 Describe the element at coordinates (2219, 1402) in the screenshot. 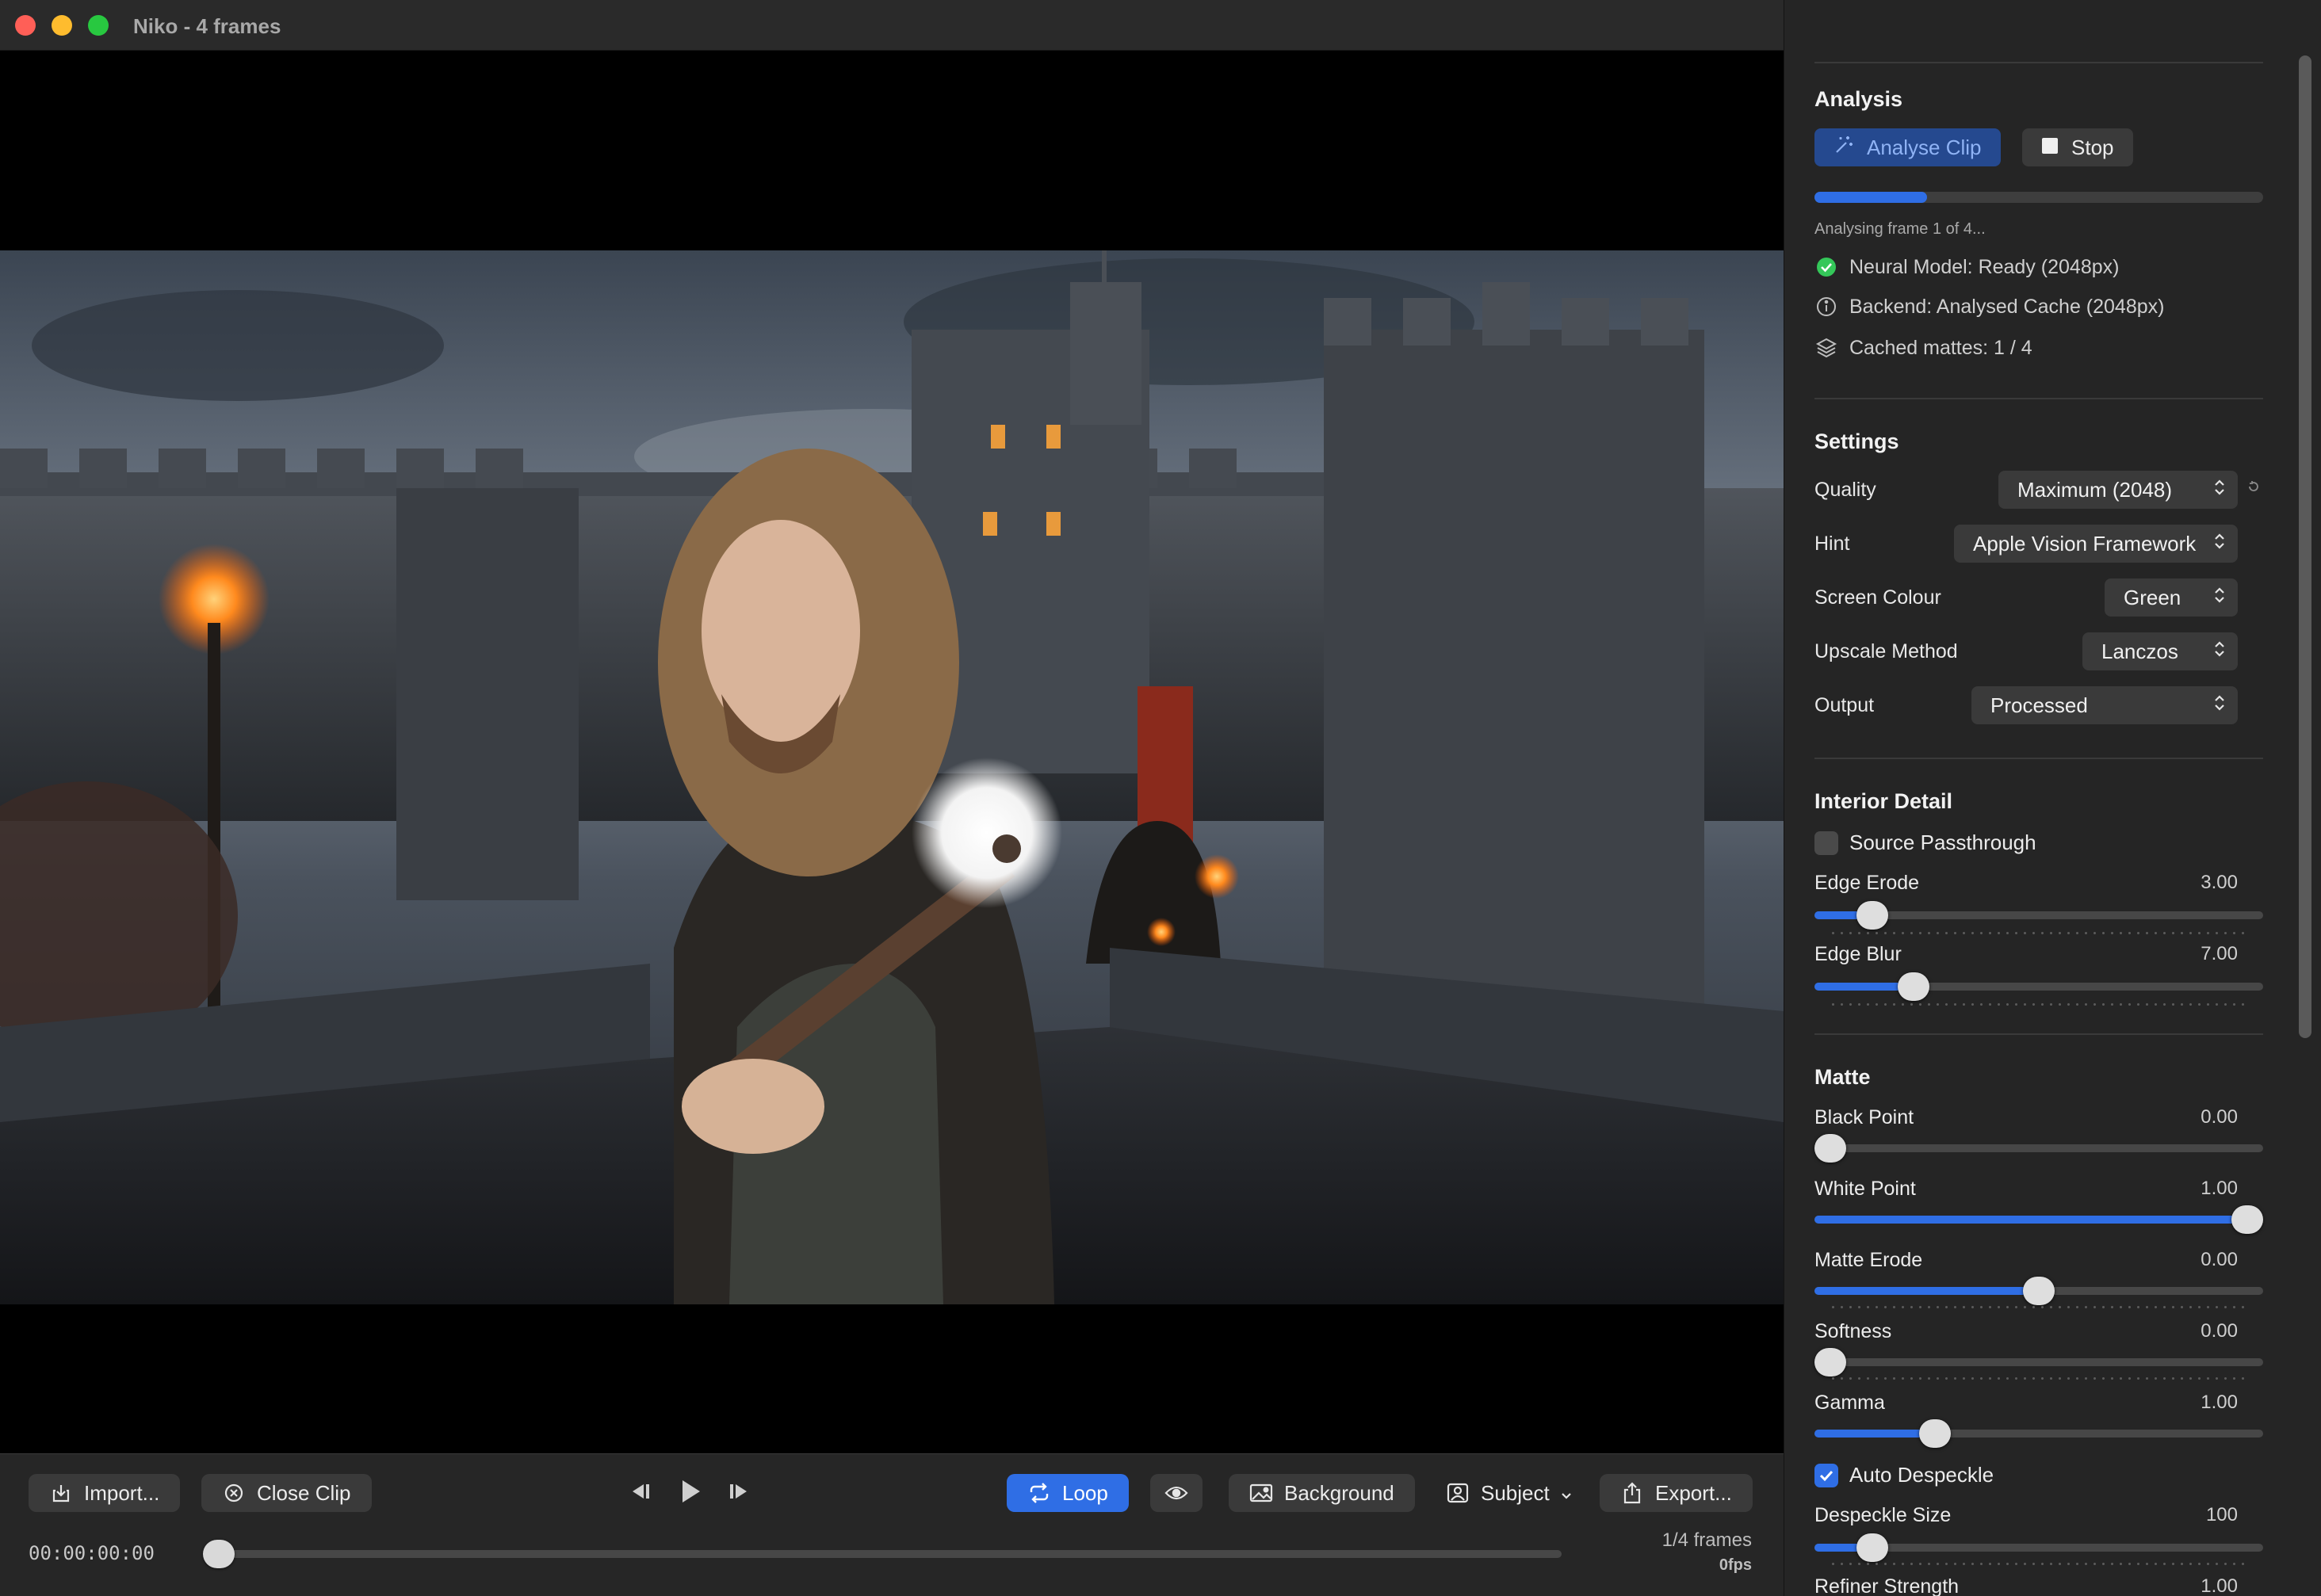

I see `gamma-value: 1.00` at that location.